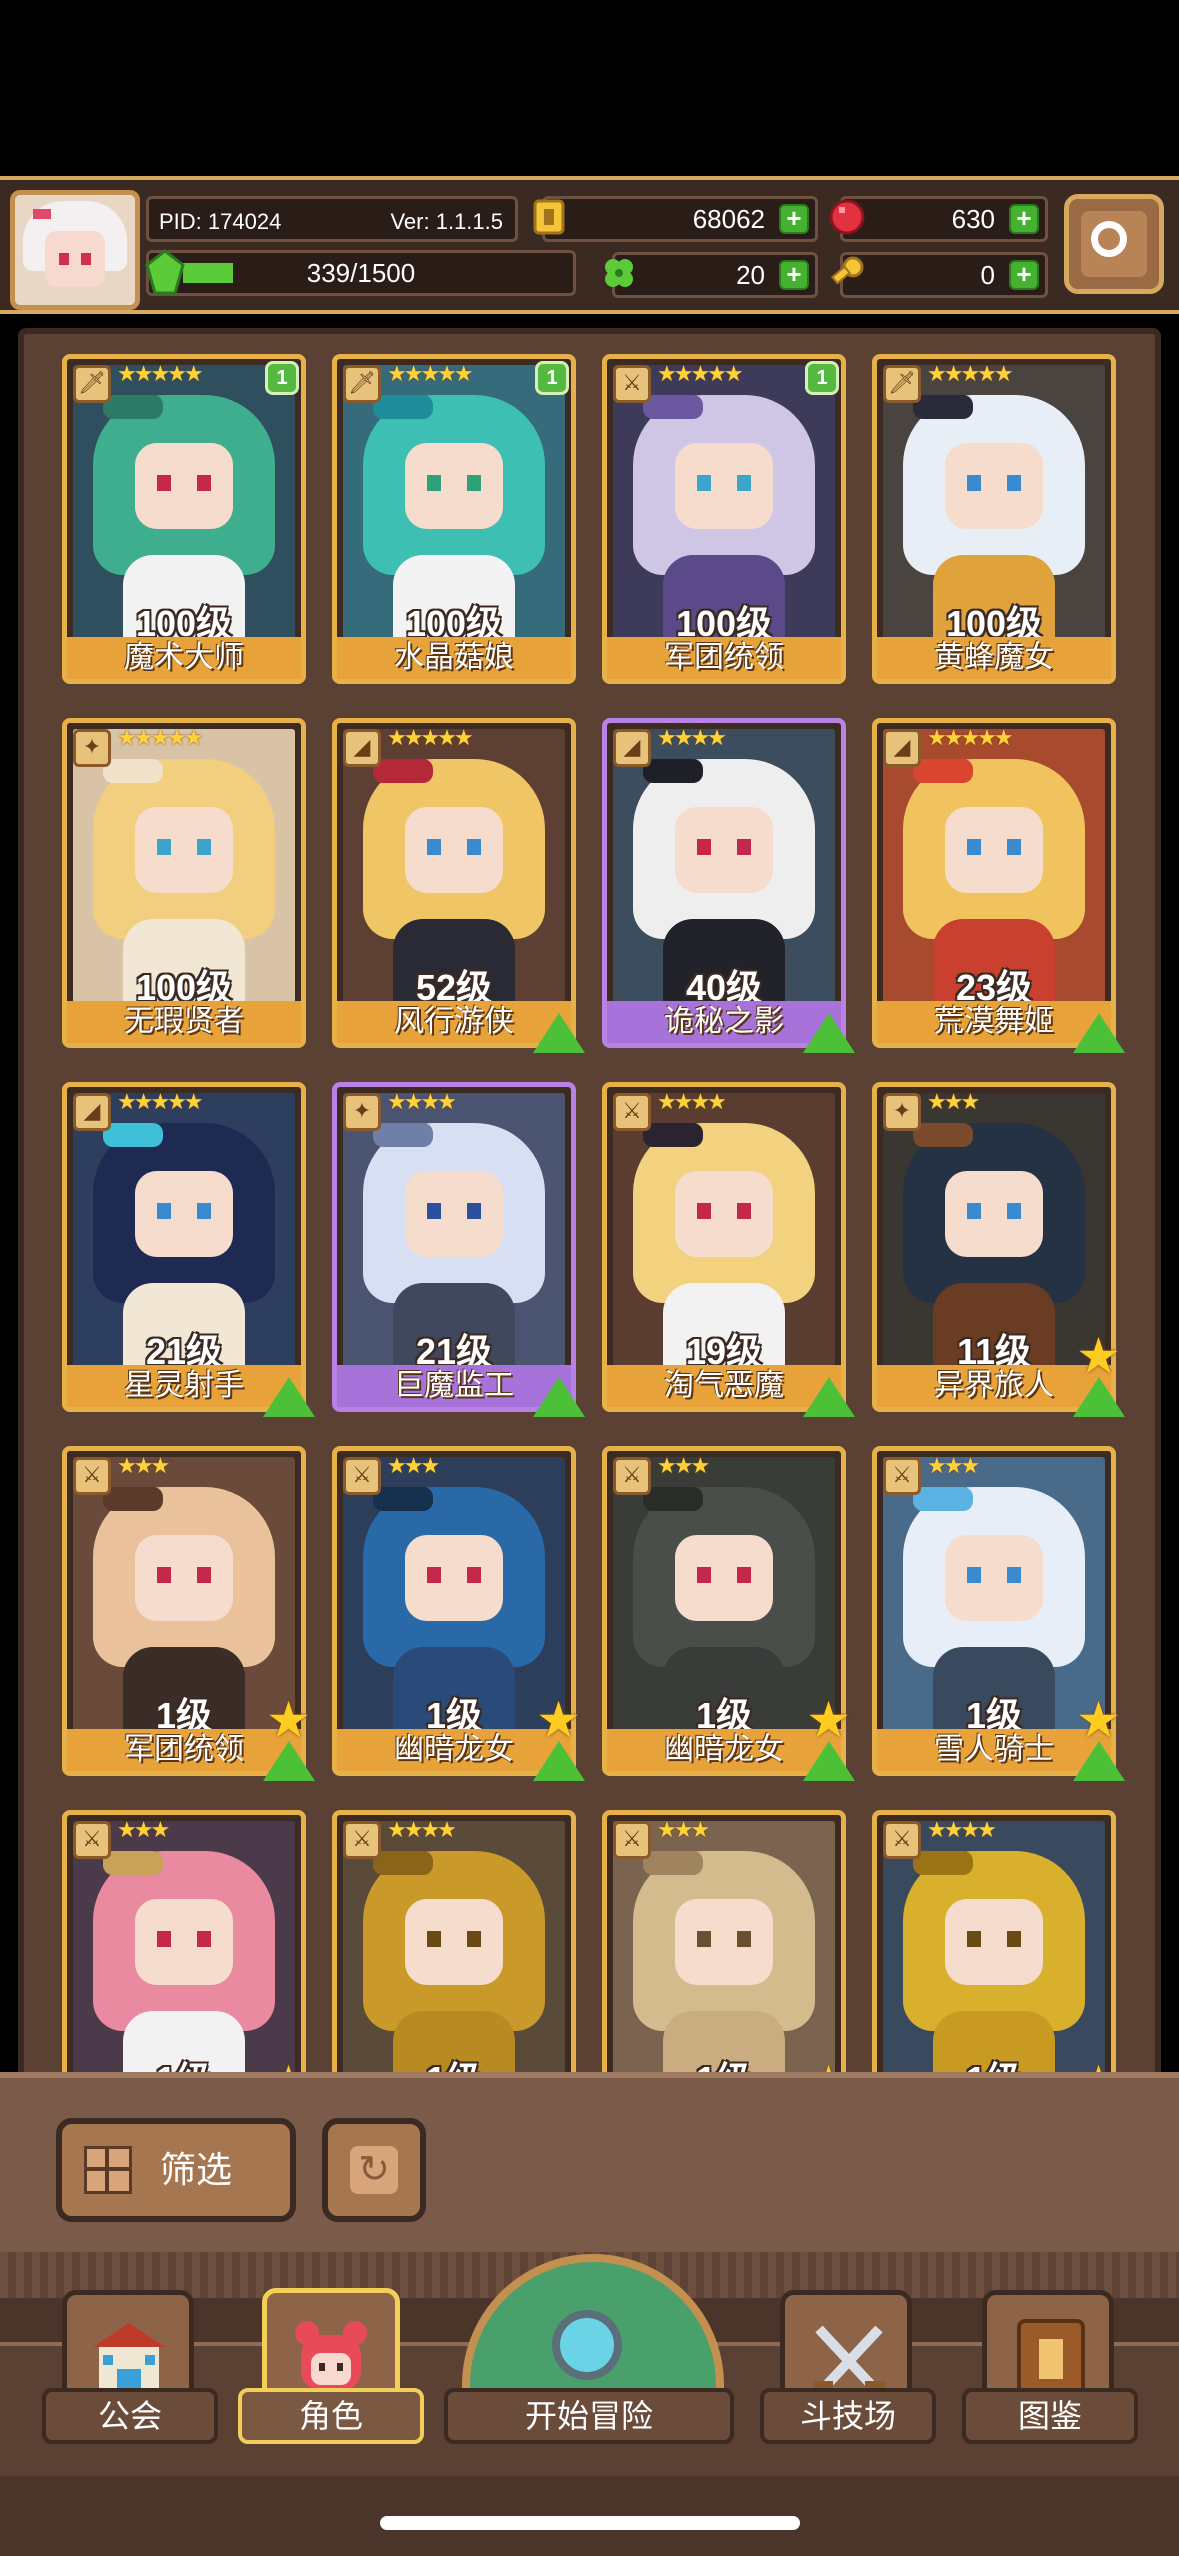 Image resolution: width=1179 pixels, height=2556 pixels. Describe the element at coordinates (996, 1946) in the screenshot. I see `hero-card: ⚔★★★★1级★` at that location.